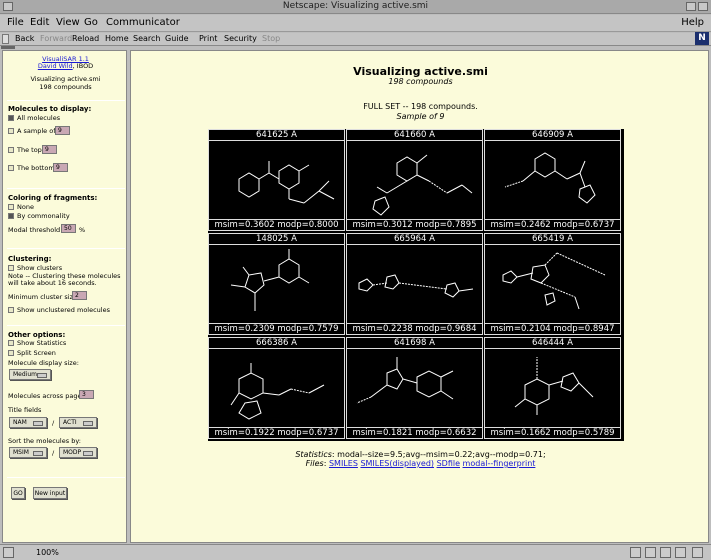 The image size is (711, 560). I want to click on maximize-button, so click(703, 6).